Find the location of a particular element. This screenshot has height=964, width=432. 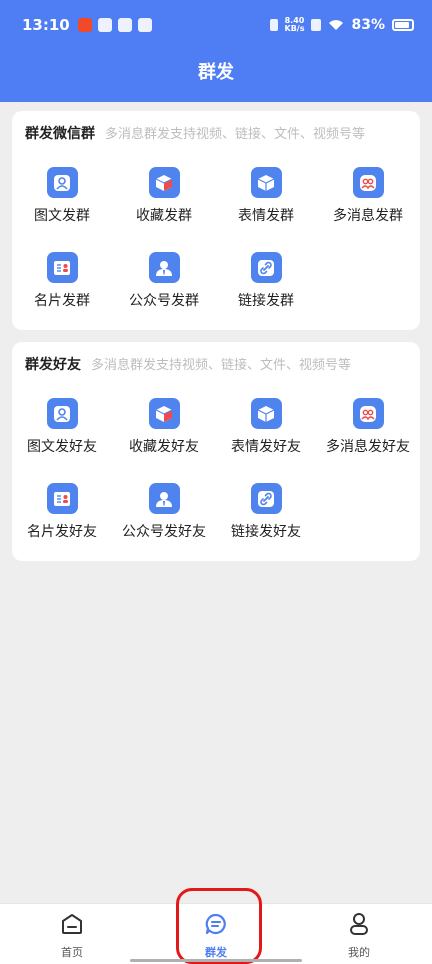

grid-item-label: 链接发好友 is located at coordinates (266, 532).